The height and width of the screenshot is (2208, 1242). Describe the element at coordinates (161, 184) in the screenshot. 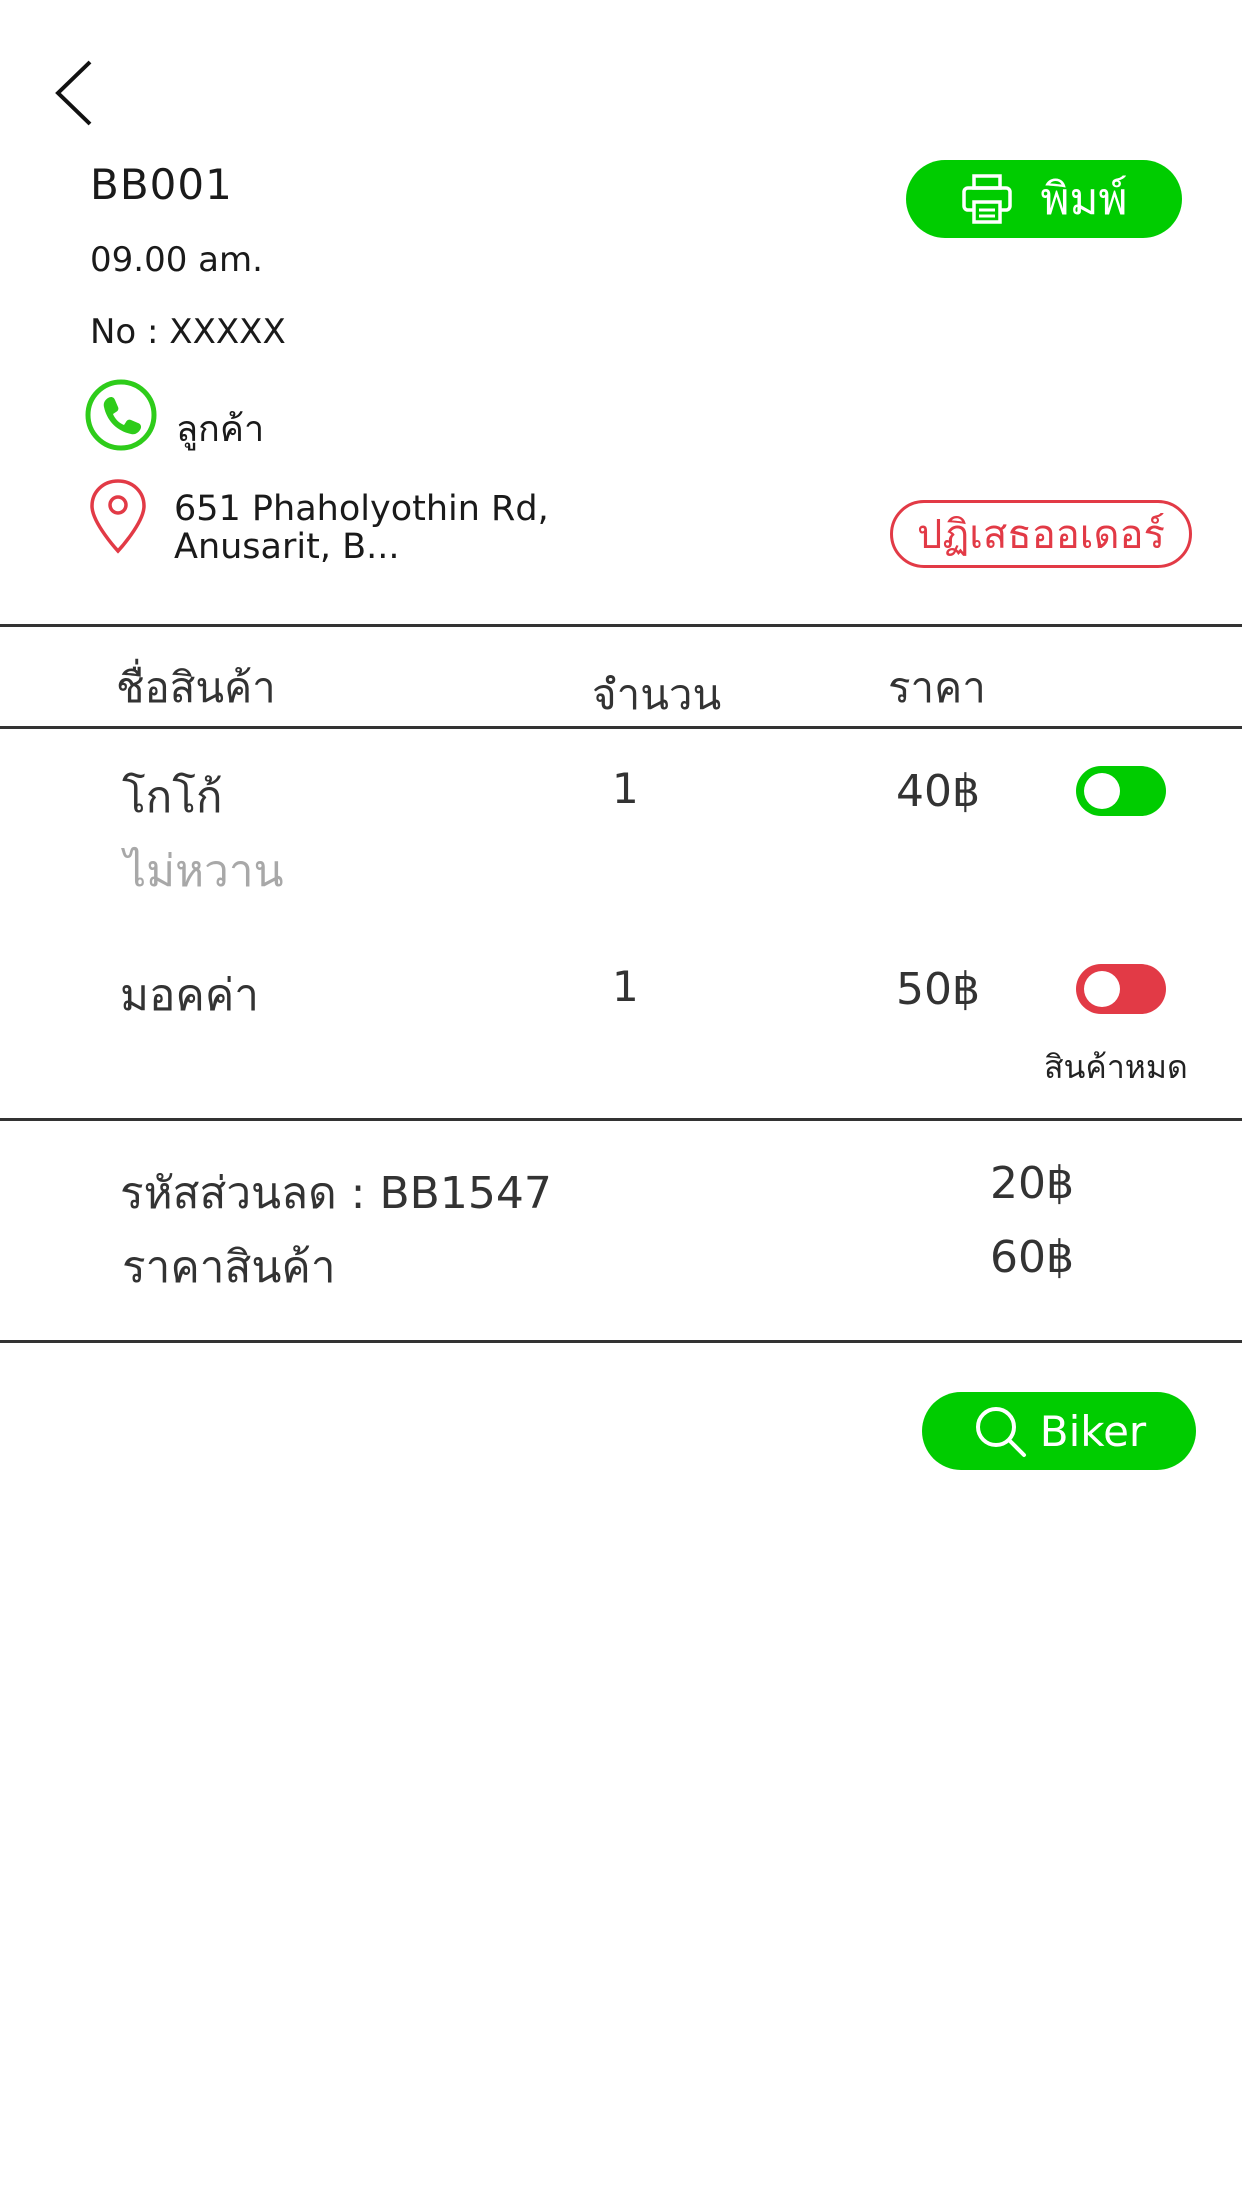

I see `order-id: BB001` at that location.